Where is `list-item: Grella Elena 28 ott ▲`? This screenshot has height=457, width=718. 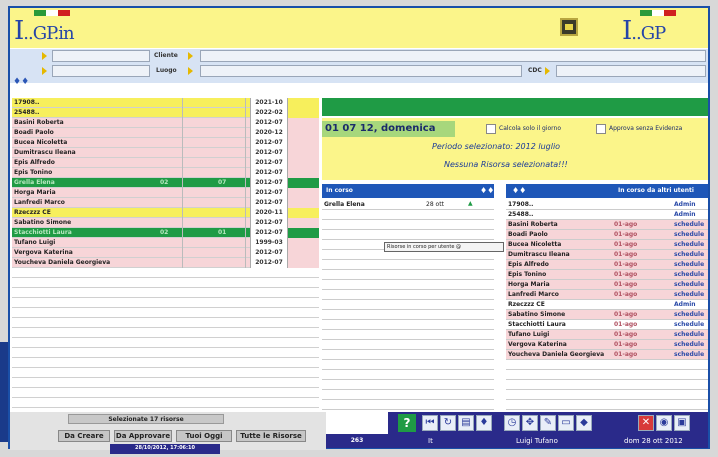
list-item: Grella Elena 28 ott ▲ is located at coordinates (408, 205).